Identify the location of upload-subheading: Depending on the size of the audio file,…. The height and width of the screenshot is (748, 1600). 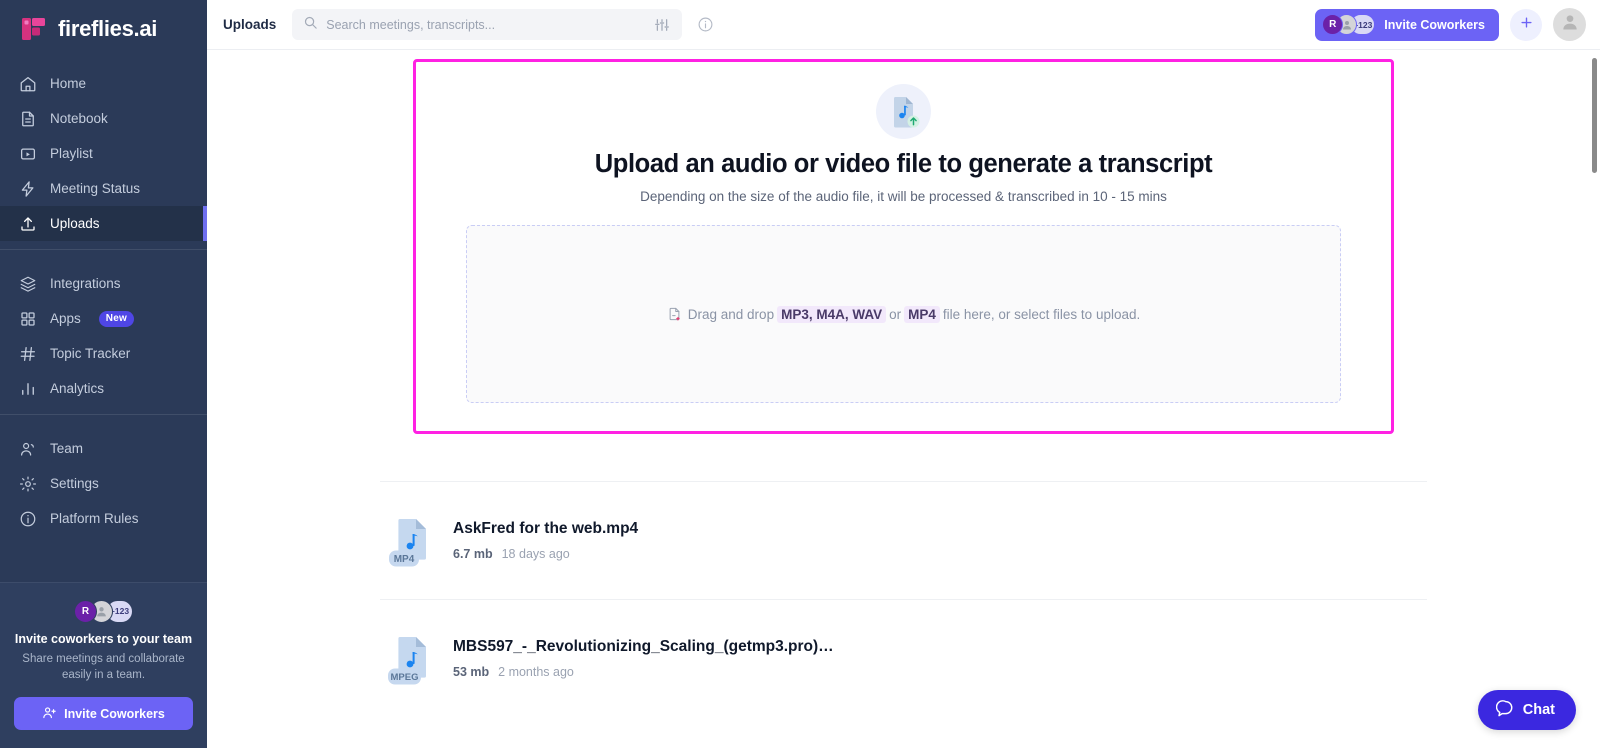
(903, 196).